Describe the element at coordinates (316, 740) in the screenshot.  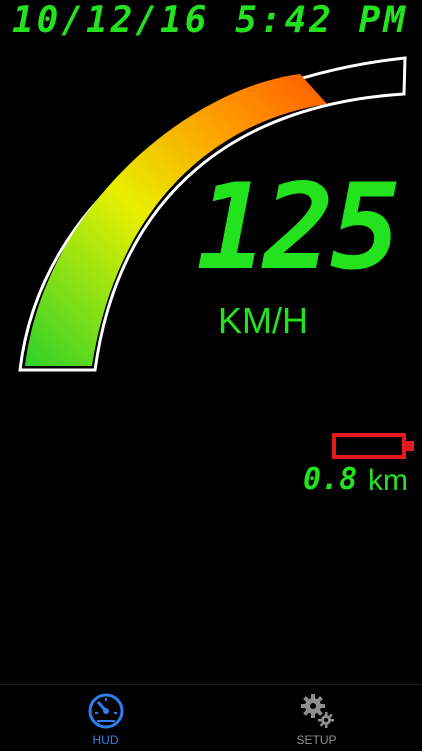
I see `tab-setup-label: SETUP` at that location.